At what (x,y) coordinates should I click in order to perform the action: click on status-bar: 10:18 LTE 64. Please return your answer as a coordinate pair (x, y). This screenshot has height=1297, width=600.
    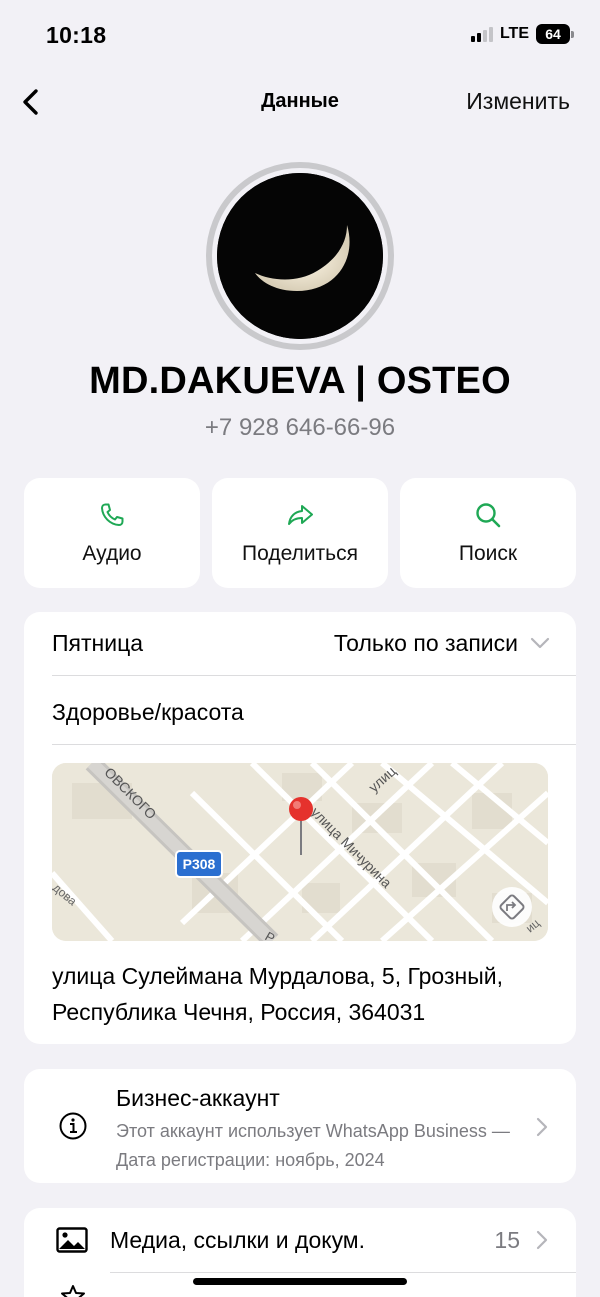
    Looking at the image, I should click on (300, 35).